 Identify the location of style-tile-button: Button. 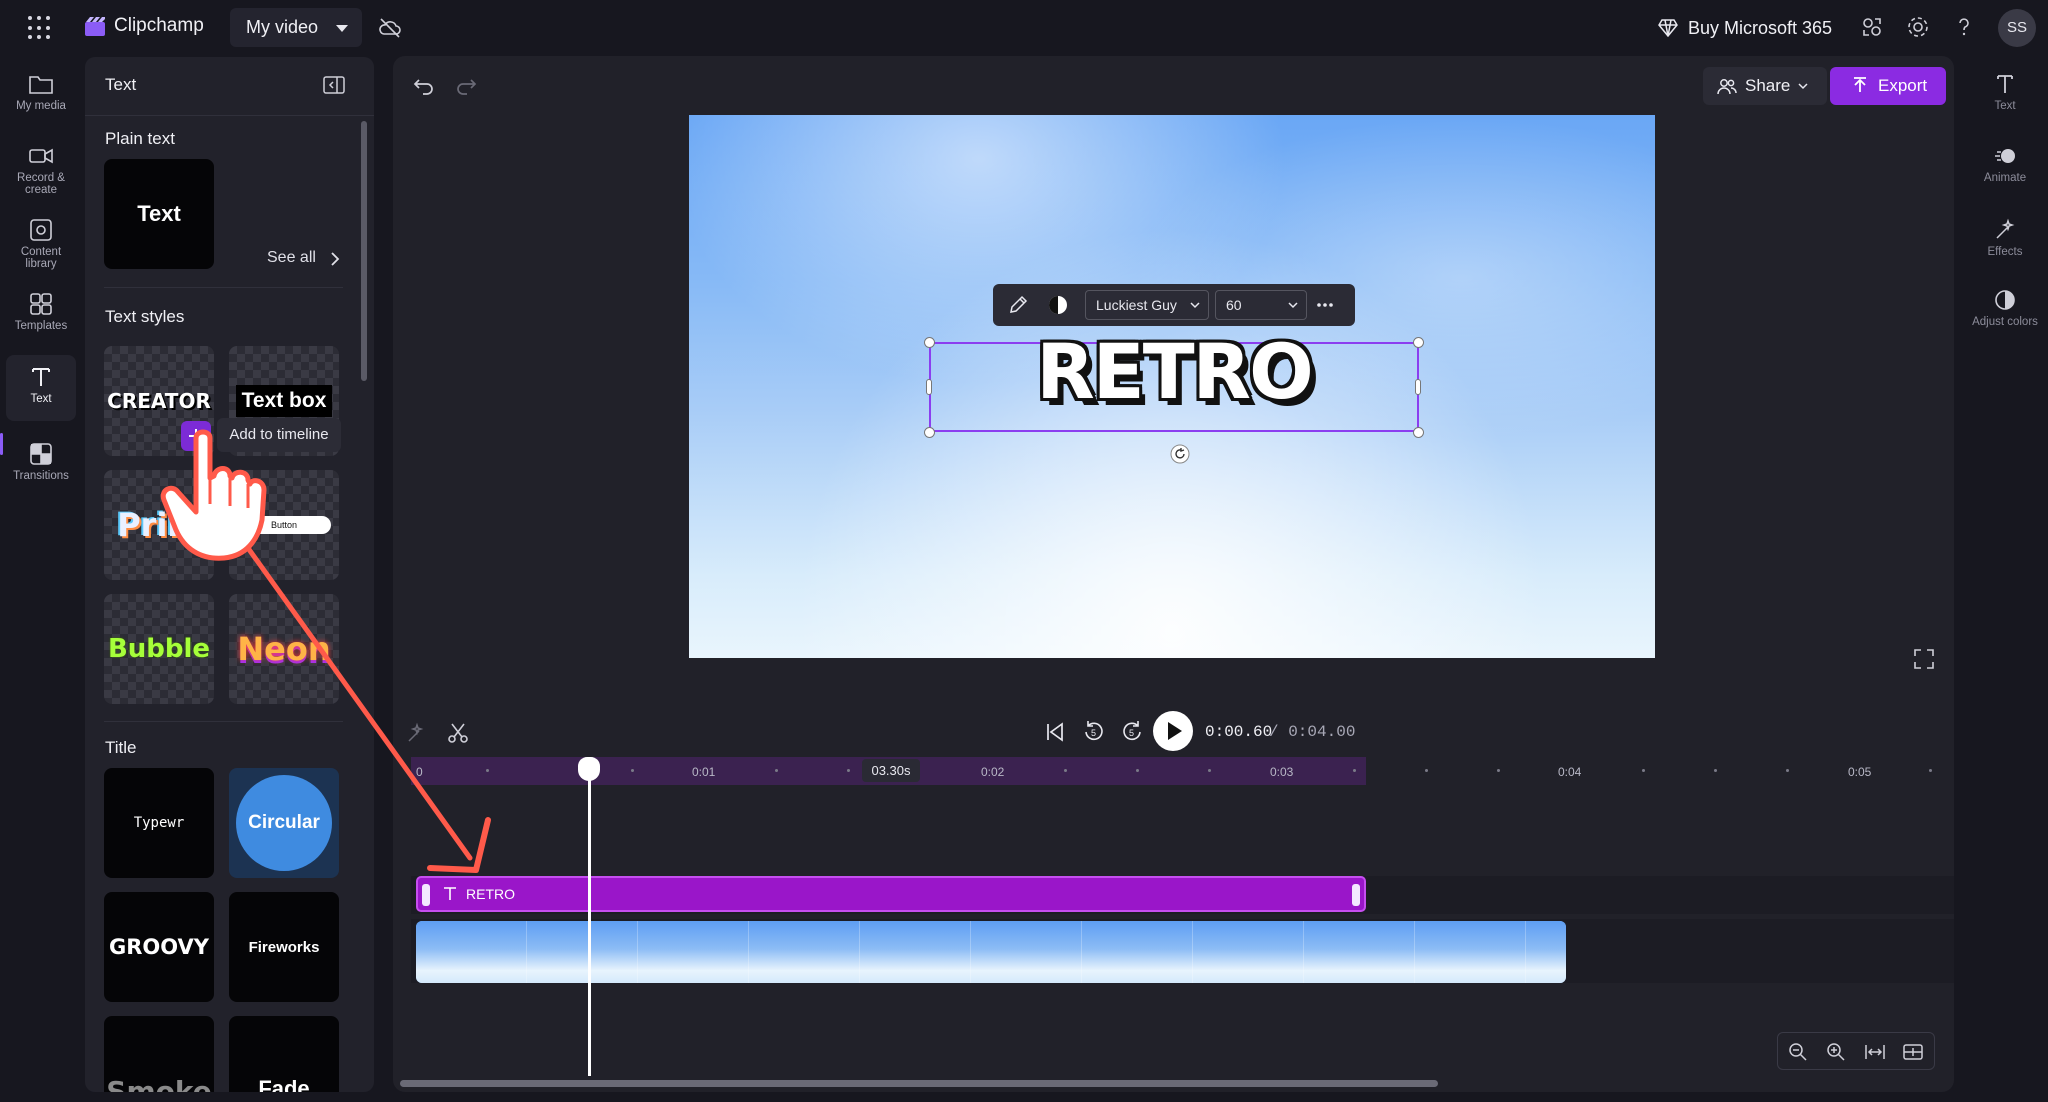
(284, 525).